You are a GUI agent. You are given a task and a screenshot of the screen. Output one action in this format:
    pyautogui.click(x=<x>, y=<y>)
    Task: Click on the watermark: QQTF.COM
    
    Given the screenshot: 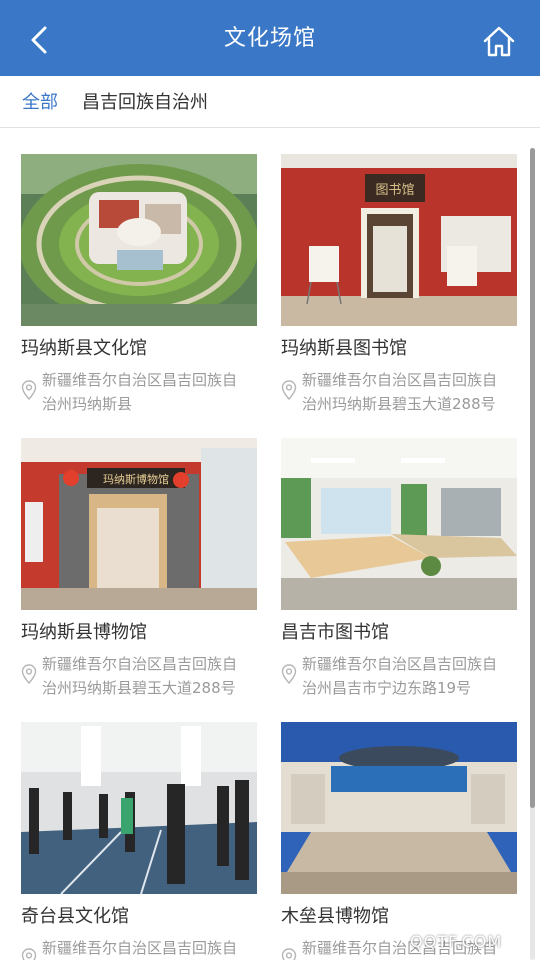 What is the action you would take?
    pyautogui.click(x=456, y=941)
    